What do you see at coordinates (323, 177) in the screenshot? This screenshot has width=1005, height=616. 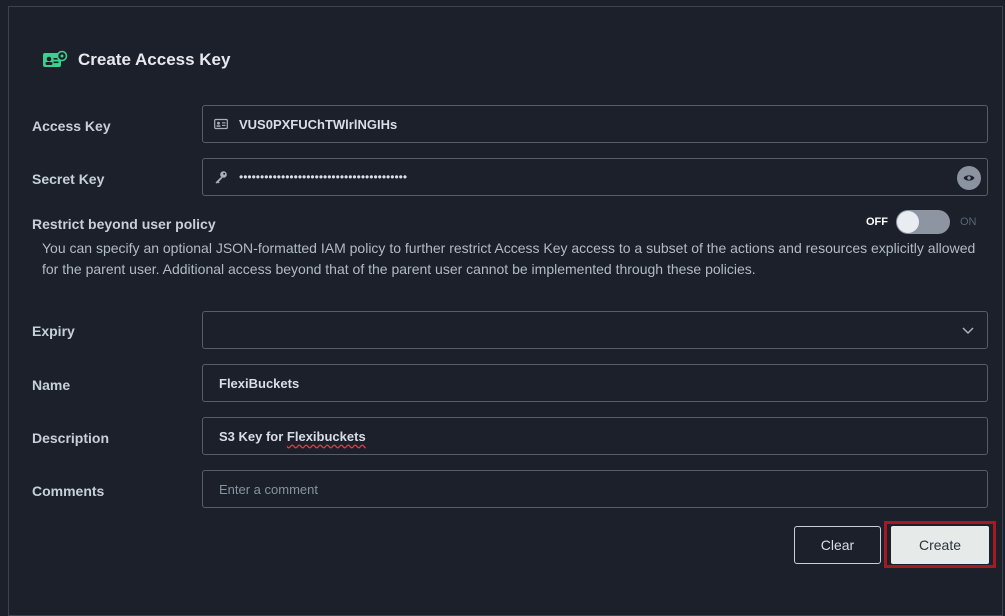 I see `secret-key-value: ••••••••••••••••••••••••••••••••••••••••` at bounding box center [323, 177].